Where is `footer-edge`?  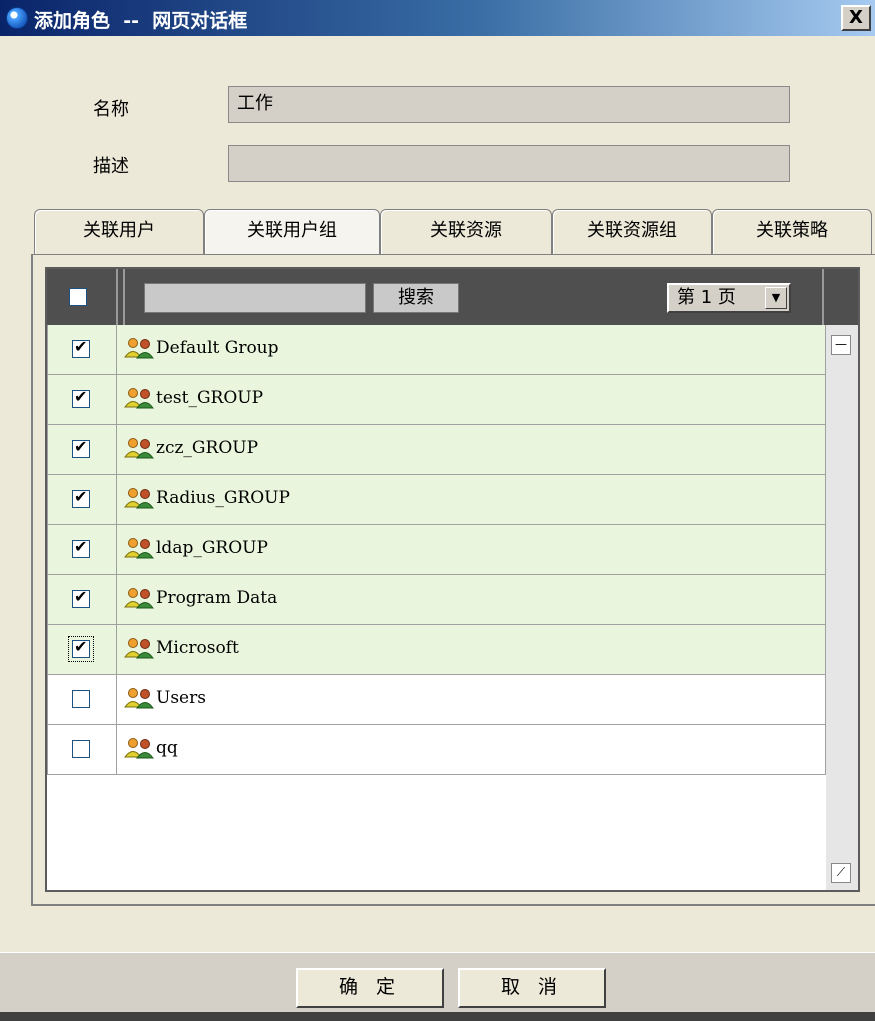
footer-edge is located at coordinates (437, 1016).